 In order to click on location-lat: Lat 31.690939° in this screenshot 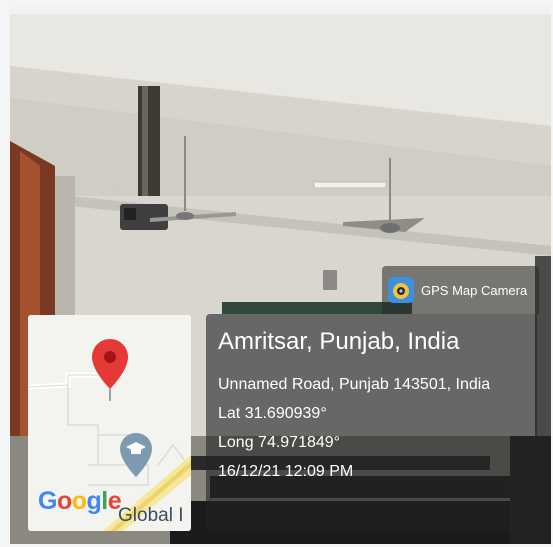, I will do `click(272, 413)`.